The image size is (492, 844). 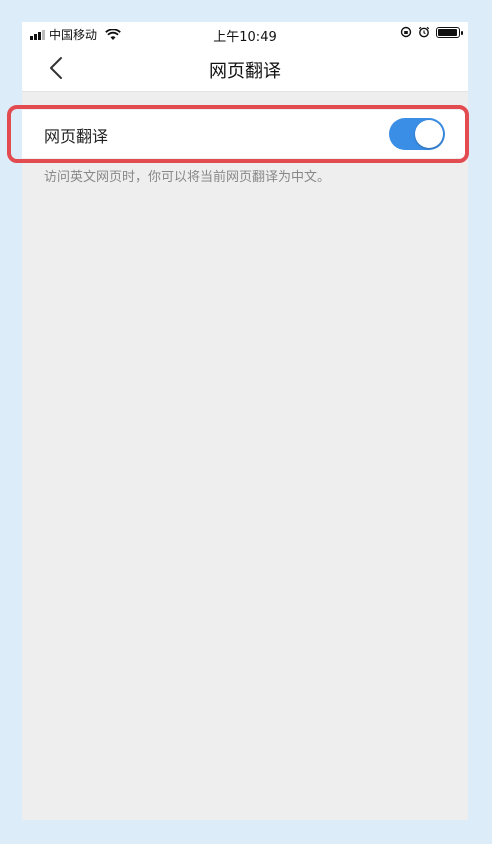 I want to click on toggle-knob, so click(x=429, y=134).